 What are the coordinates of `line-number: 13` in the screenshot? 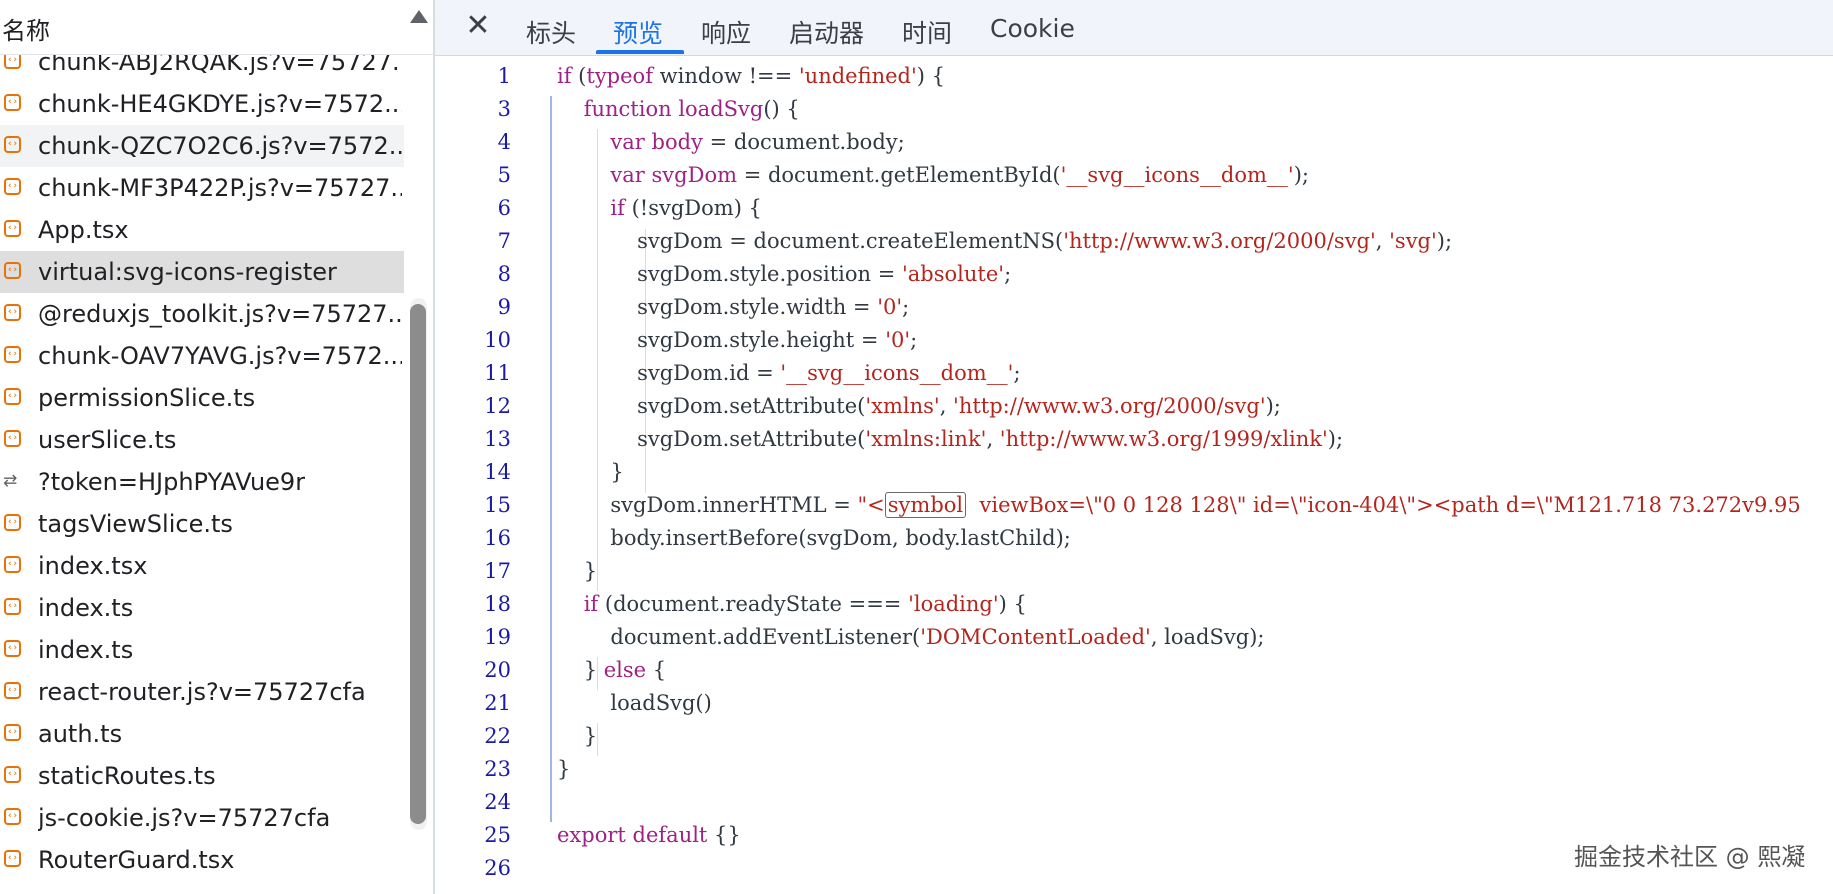 It's located at (473, 439).